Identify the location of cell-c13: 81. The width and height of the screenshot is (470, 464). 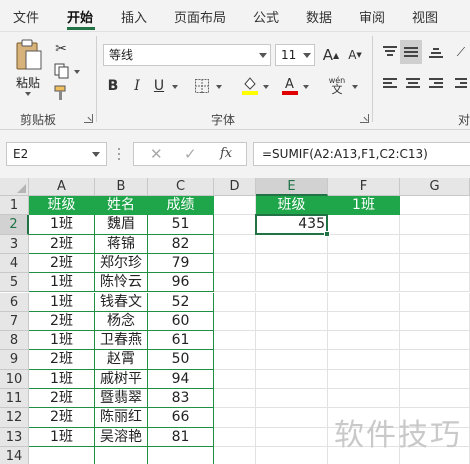
(181, 437).